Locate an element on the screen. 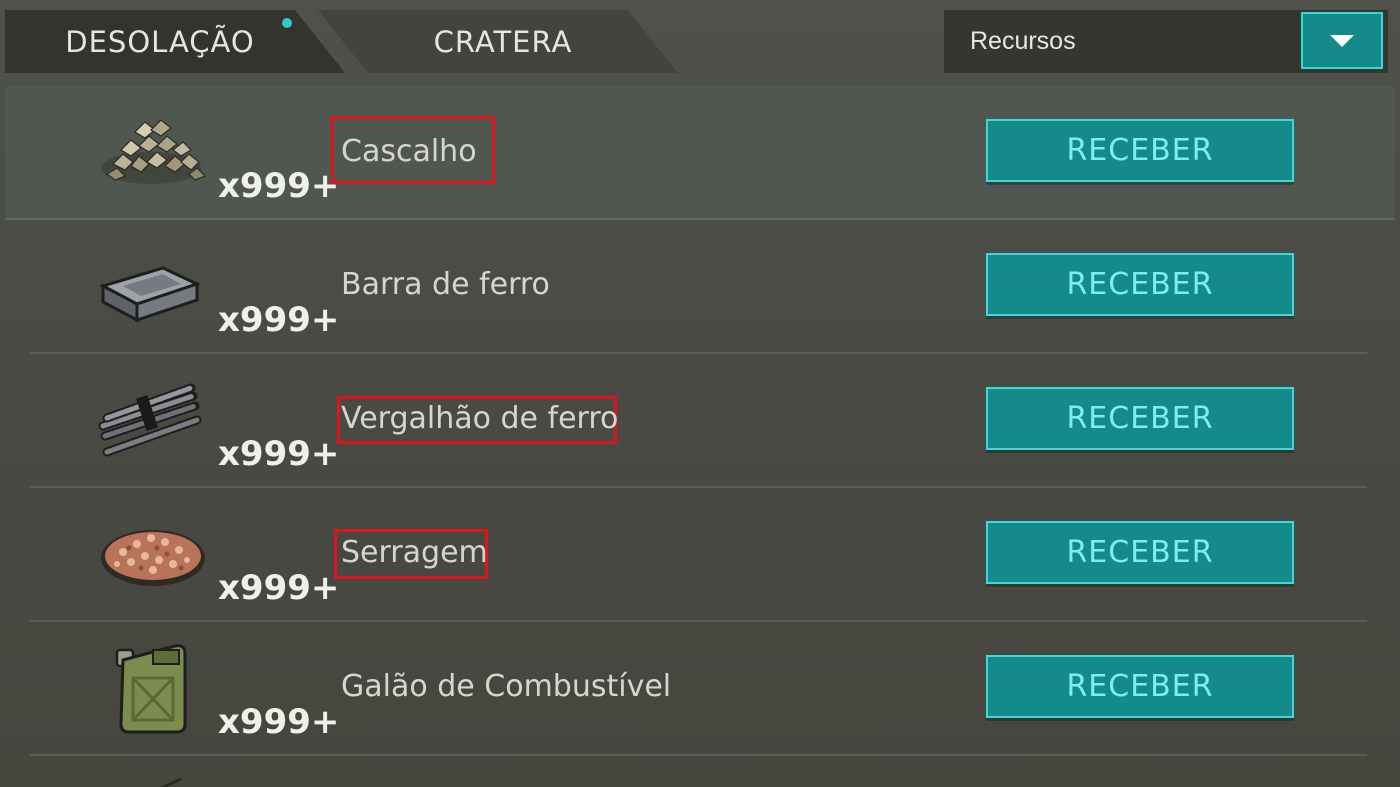 This screenshot has width=1400, height=787. row-divider is located at coordinates (698, 755).